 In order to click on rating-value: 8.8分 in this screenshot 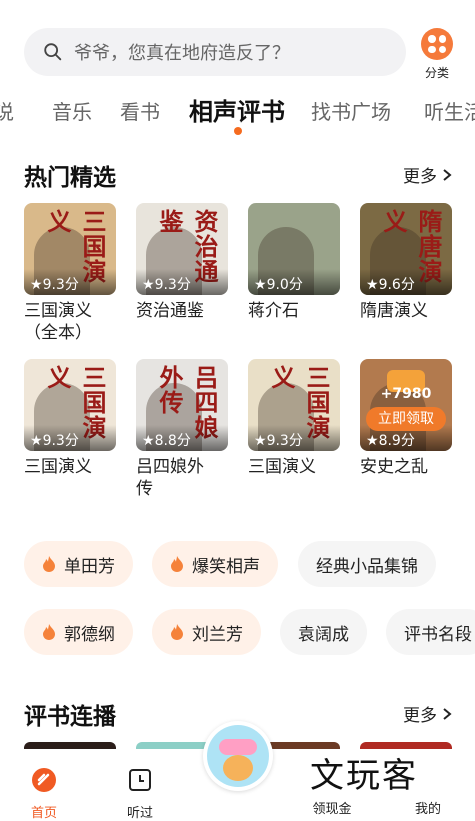, I will do `click(172, 441)`.